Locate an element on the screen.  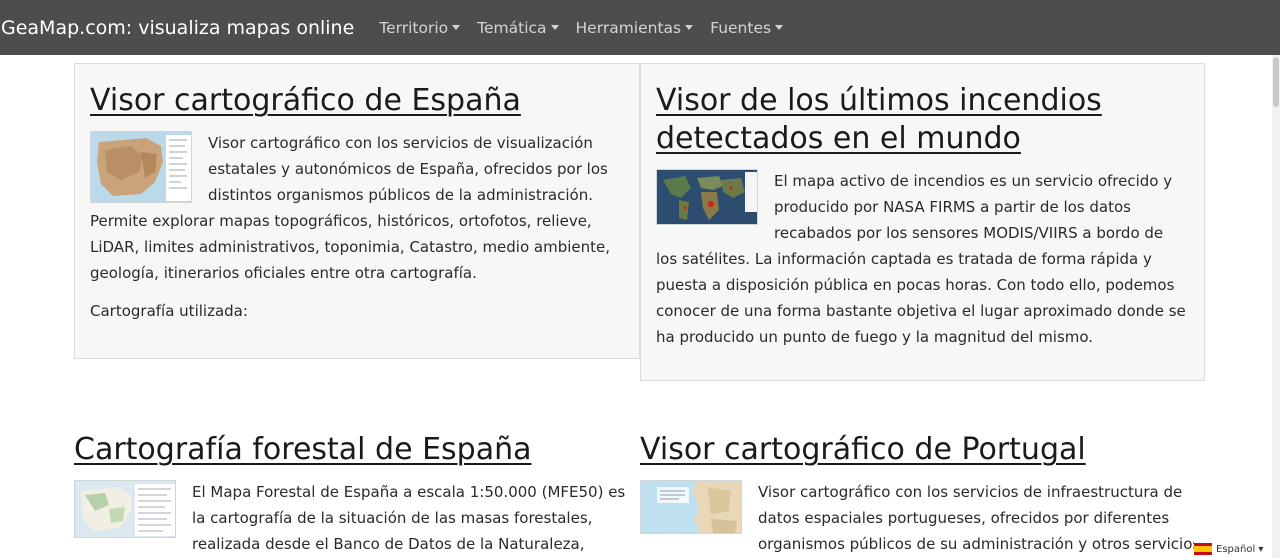
nav-menu-fuentes: Fuentes is located at coordinates (747, 27).